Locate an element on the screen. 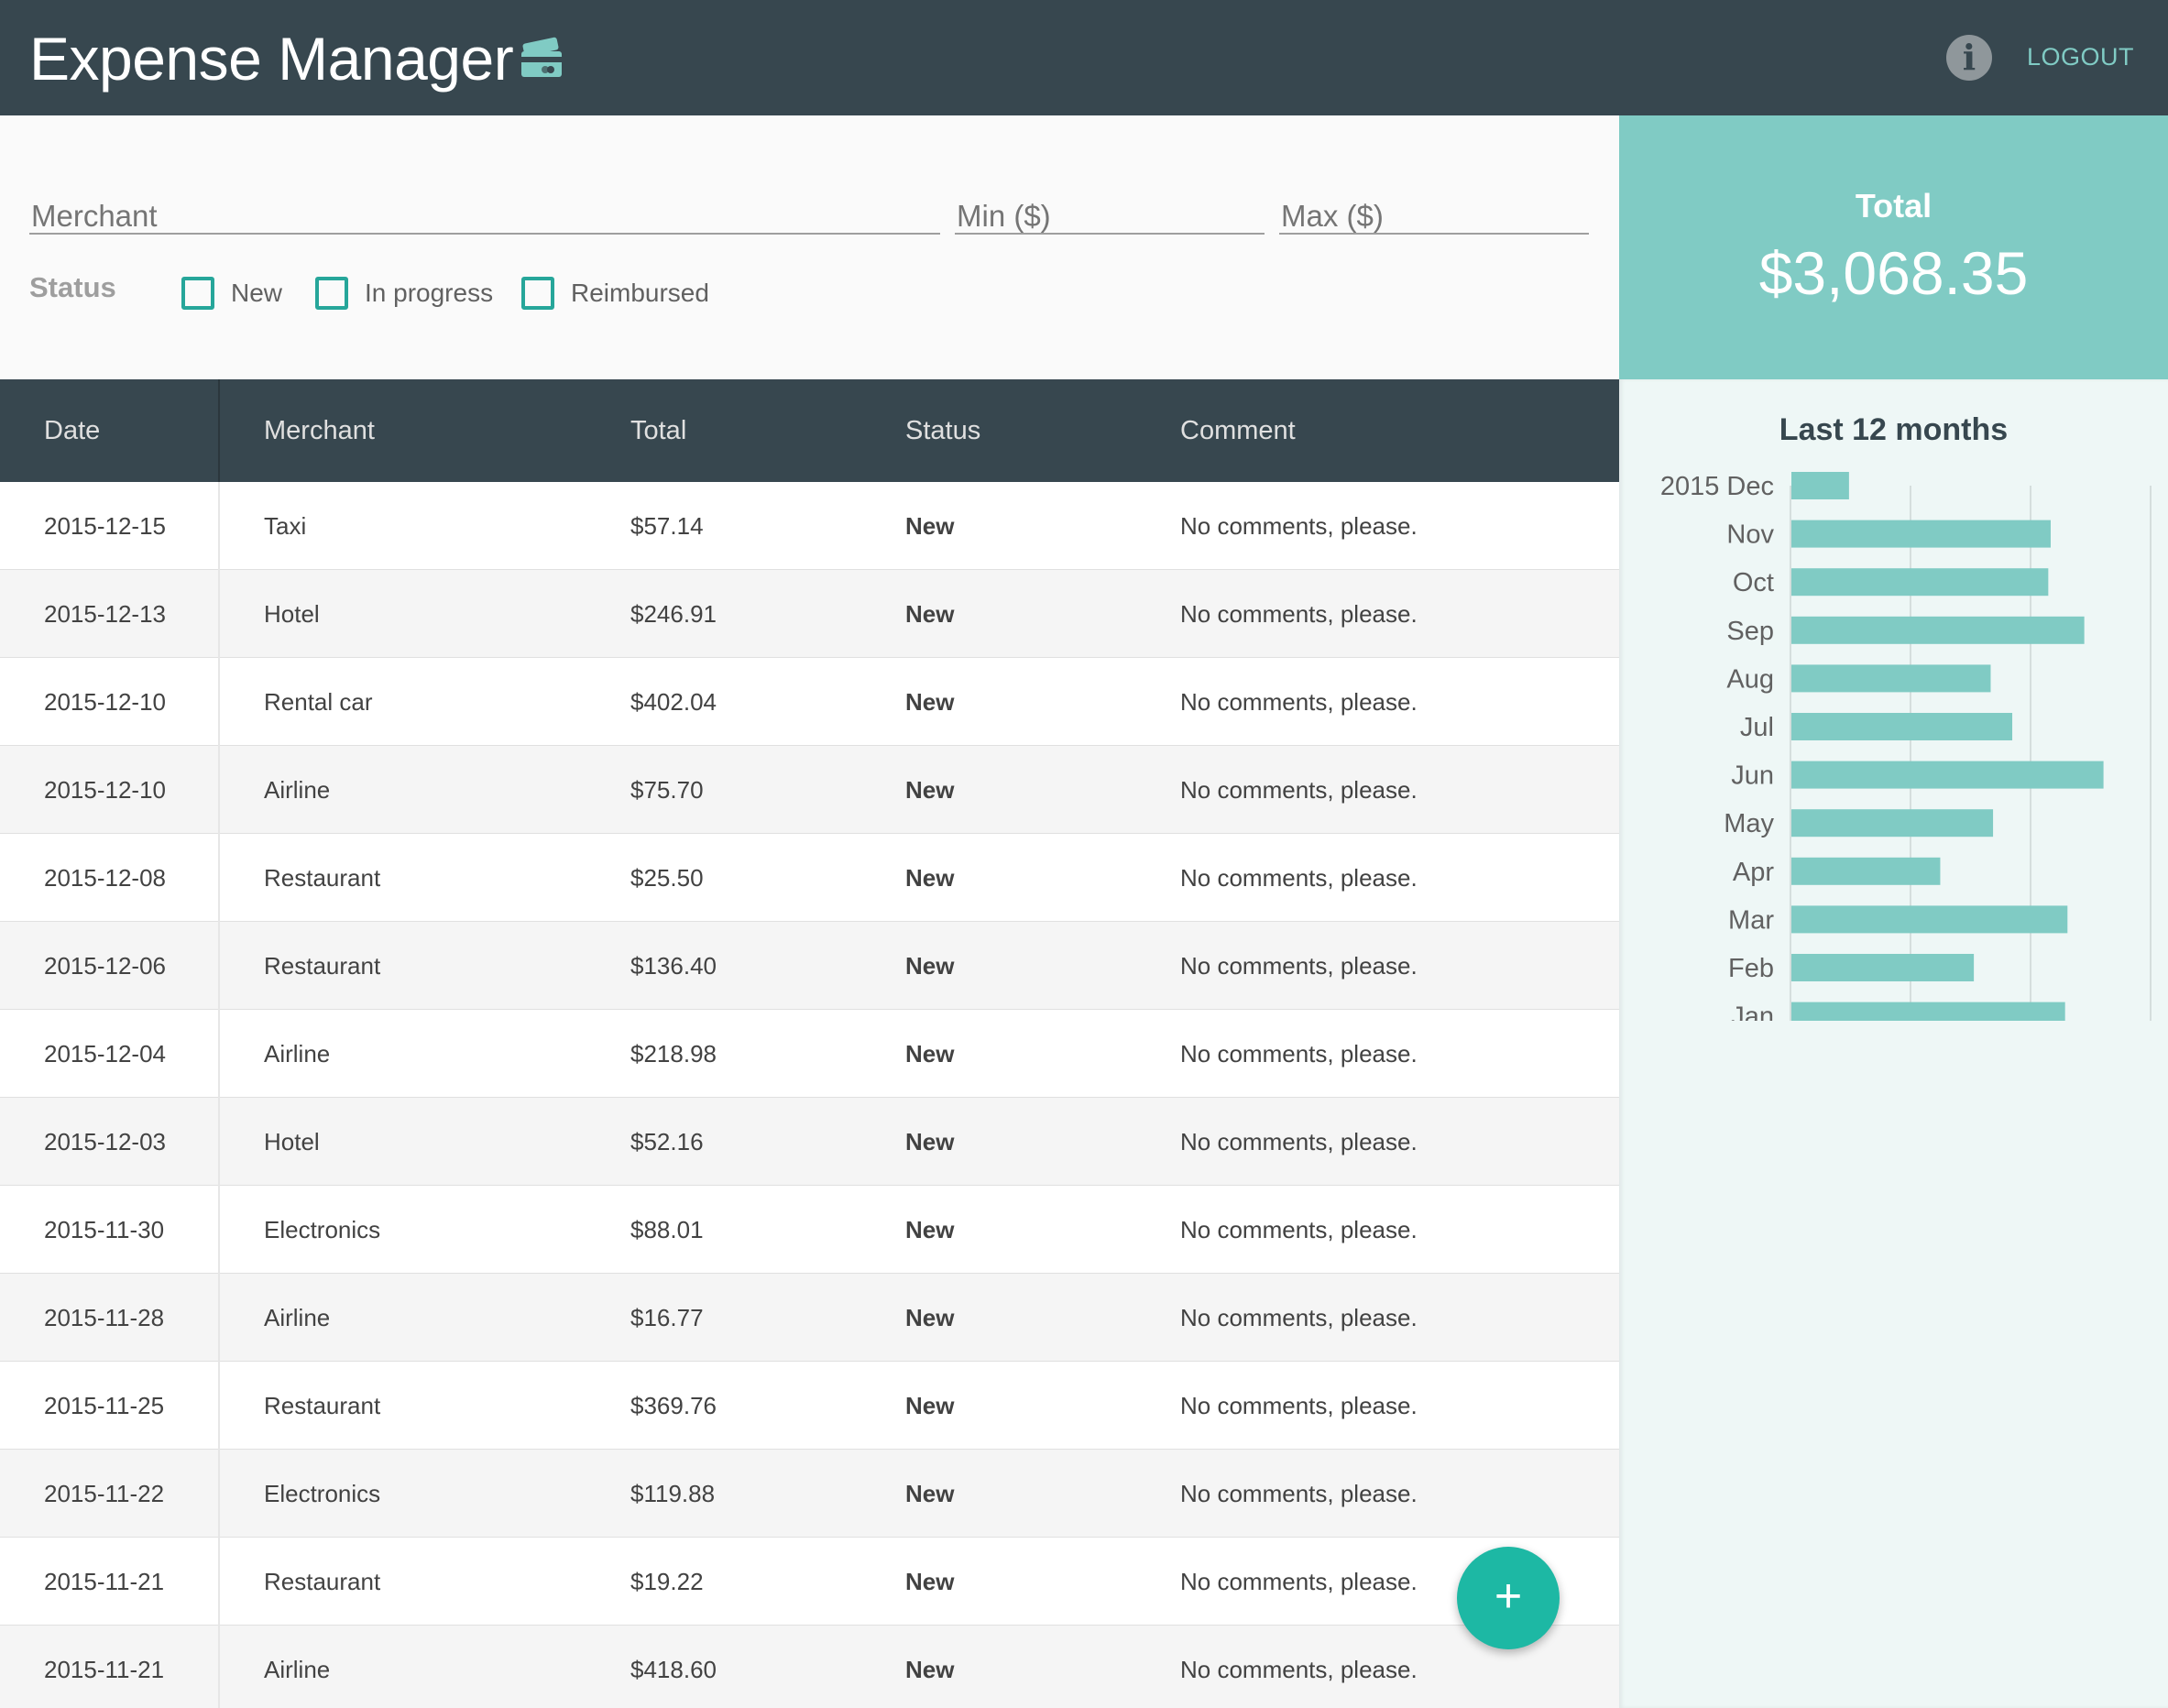 This screenshot has height=1708, width=2168. total-cell: $75.70 is located at coordinates (667, 790).